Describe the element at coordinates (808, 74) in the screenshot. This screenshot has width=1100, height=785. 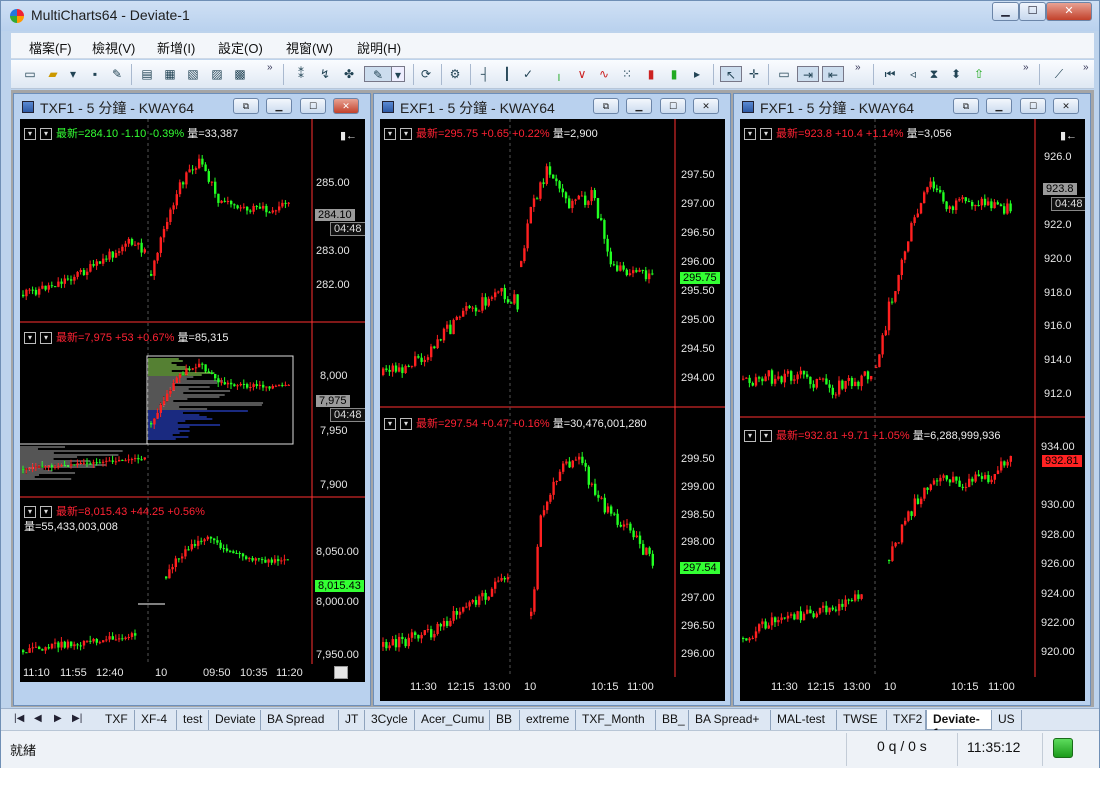
I see `shift-bar-icon: ⇥` at that location.